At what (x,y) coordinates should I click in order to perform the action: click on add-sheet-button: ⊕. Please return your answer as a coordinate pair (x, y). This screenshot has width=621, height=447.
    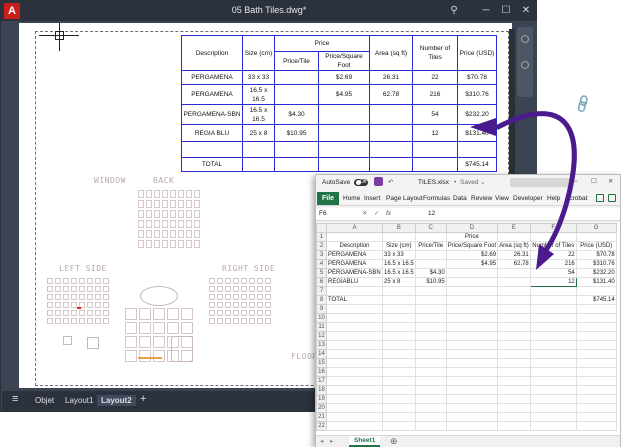
    Looking at the image, I should click on (394, 441).